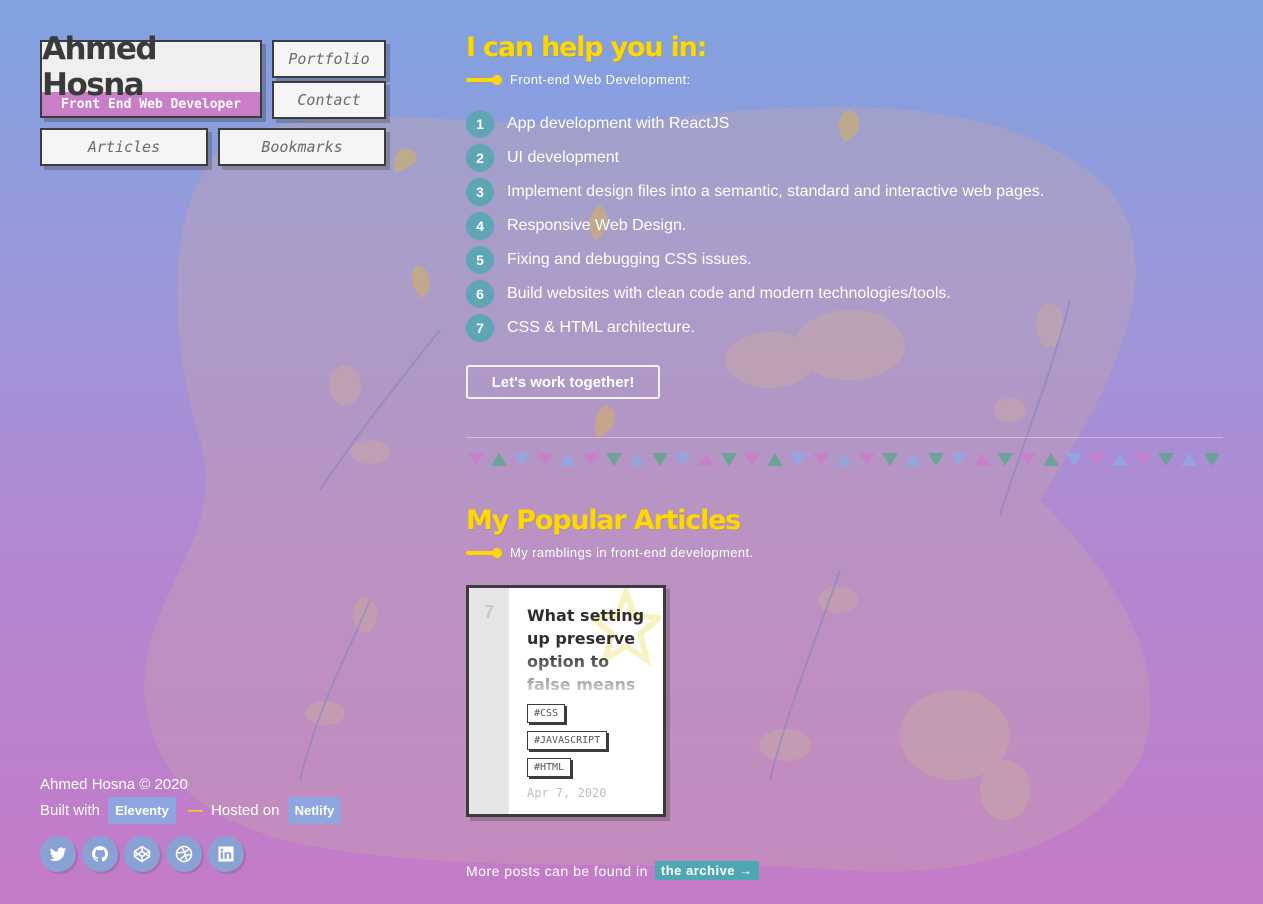 This screenshot has height=904, width=1263. Describe the element at coordinates (600, 79) in the screenshot. I see `help-subtitle: Front-end Web Development:` at that location.